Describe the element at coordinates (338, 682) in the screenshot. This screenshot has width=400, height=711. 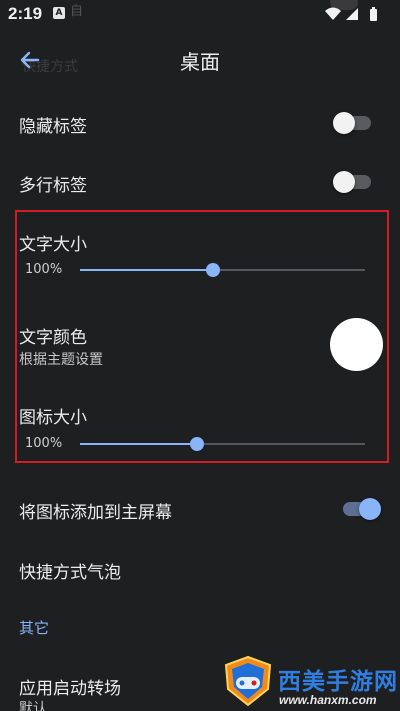
I see `watermark-title: 西美手游网` at that location.